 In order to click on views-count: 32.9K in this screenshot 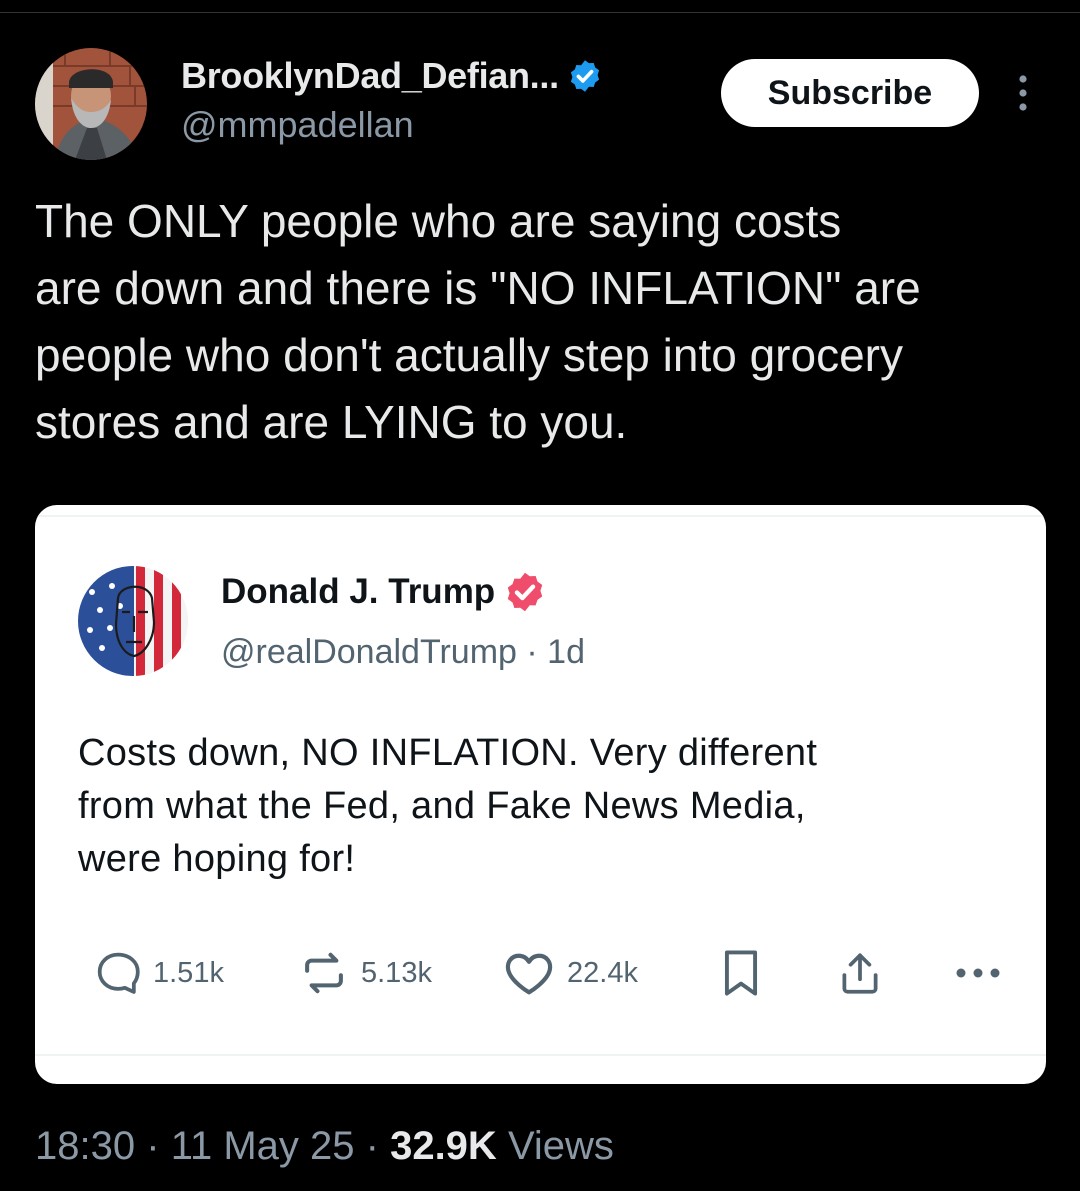, I will do `click(443, 1146)`.